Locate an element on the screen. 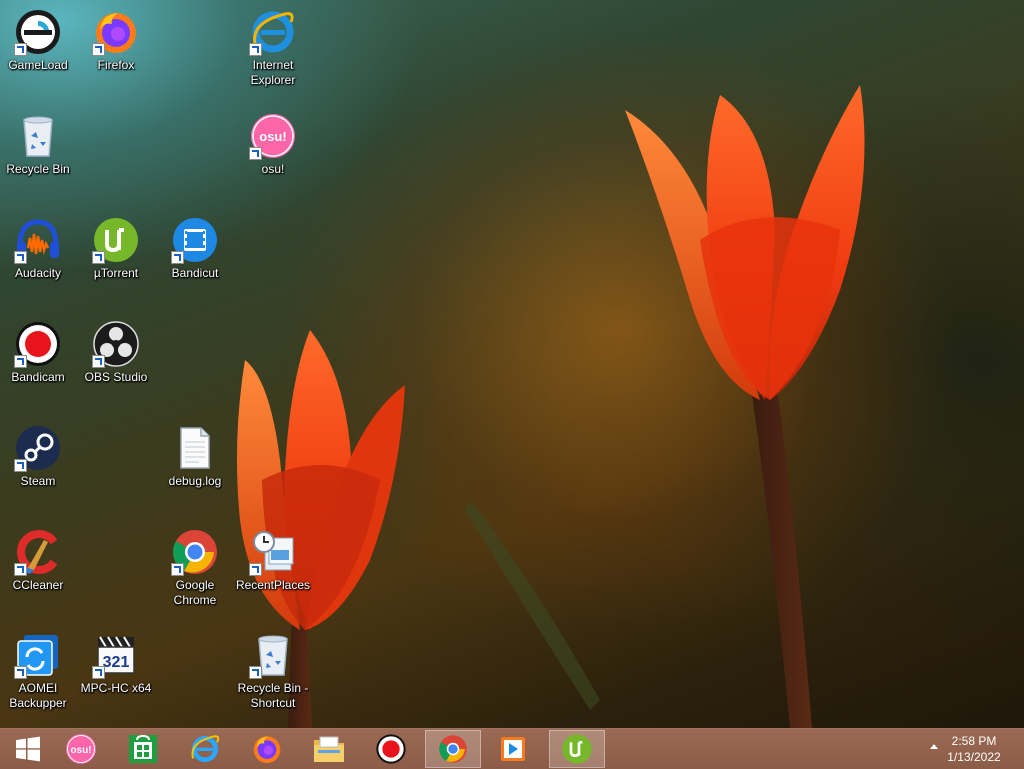 The height and width of the screenshot is (769, 1024). desktop-icon-label: Google Chrome is located at coordinates (195, 592).